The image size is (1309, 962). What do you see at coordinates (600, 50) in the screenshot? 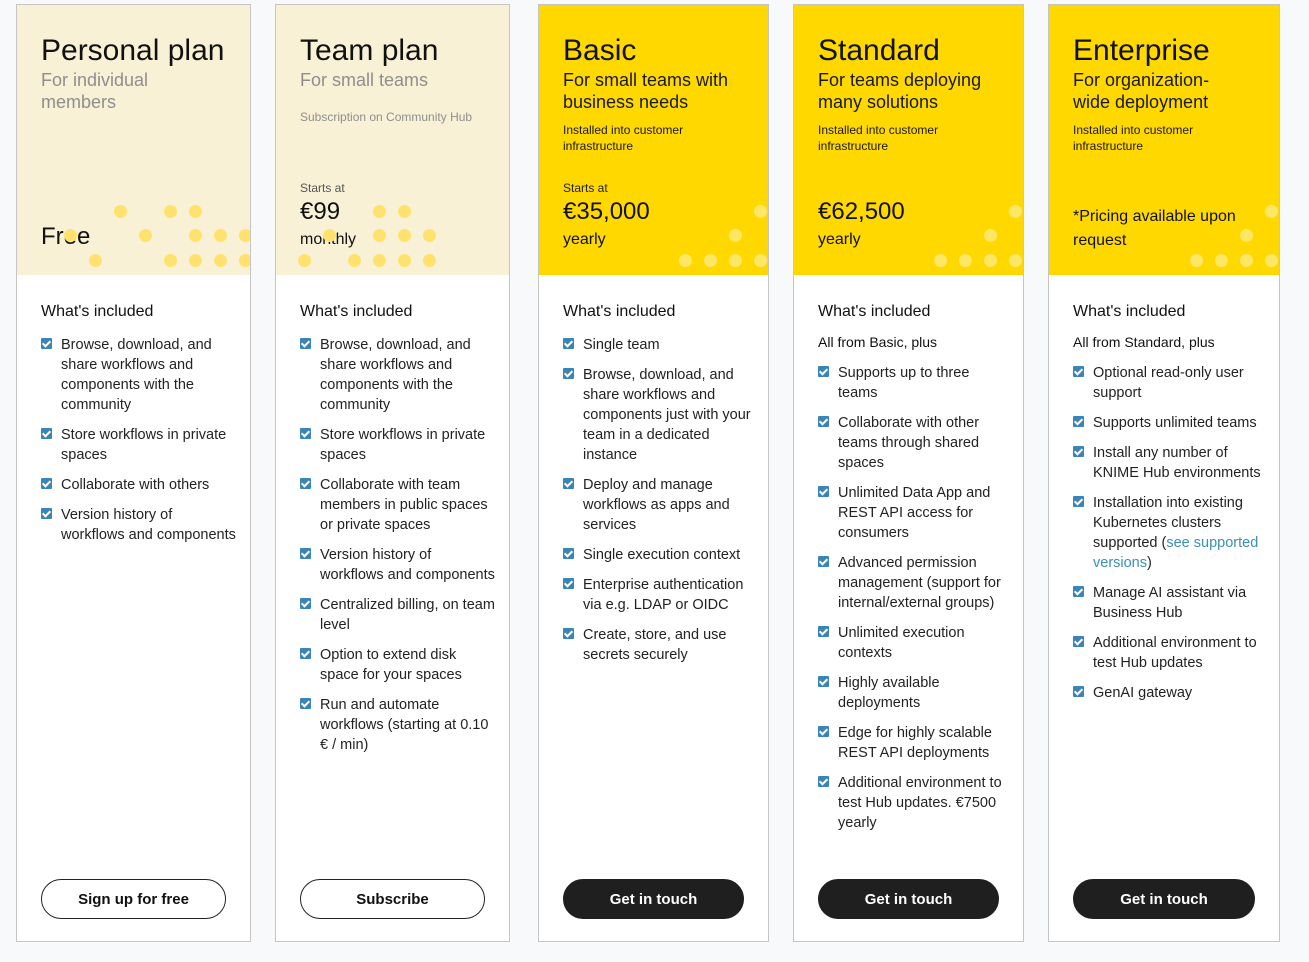
I see `plan-title: Basic` at bounding box center [600, 50].